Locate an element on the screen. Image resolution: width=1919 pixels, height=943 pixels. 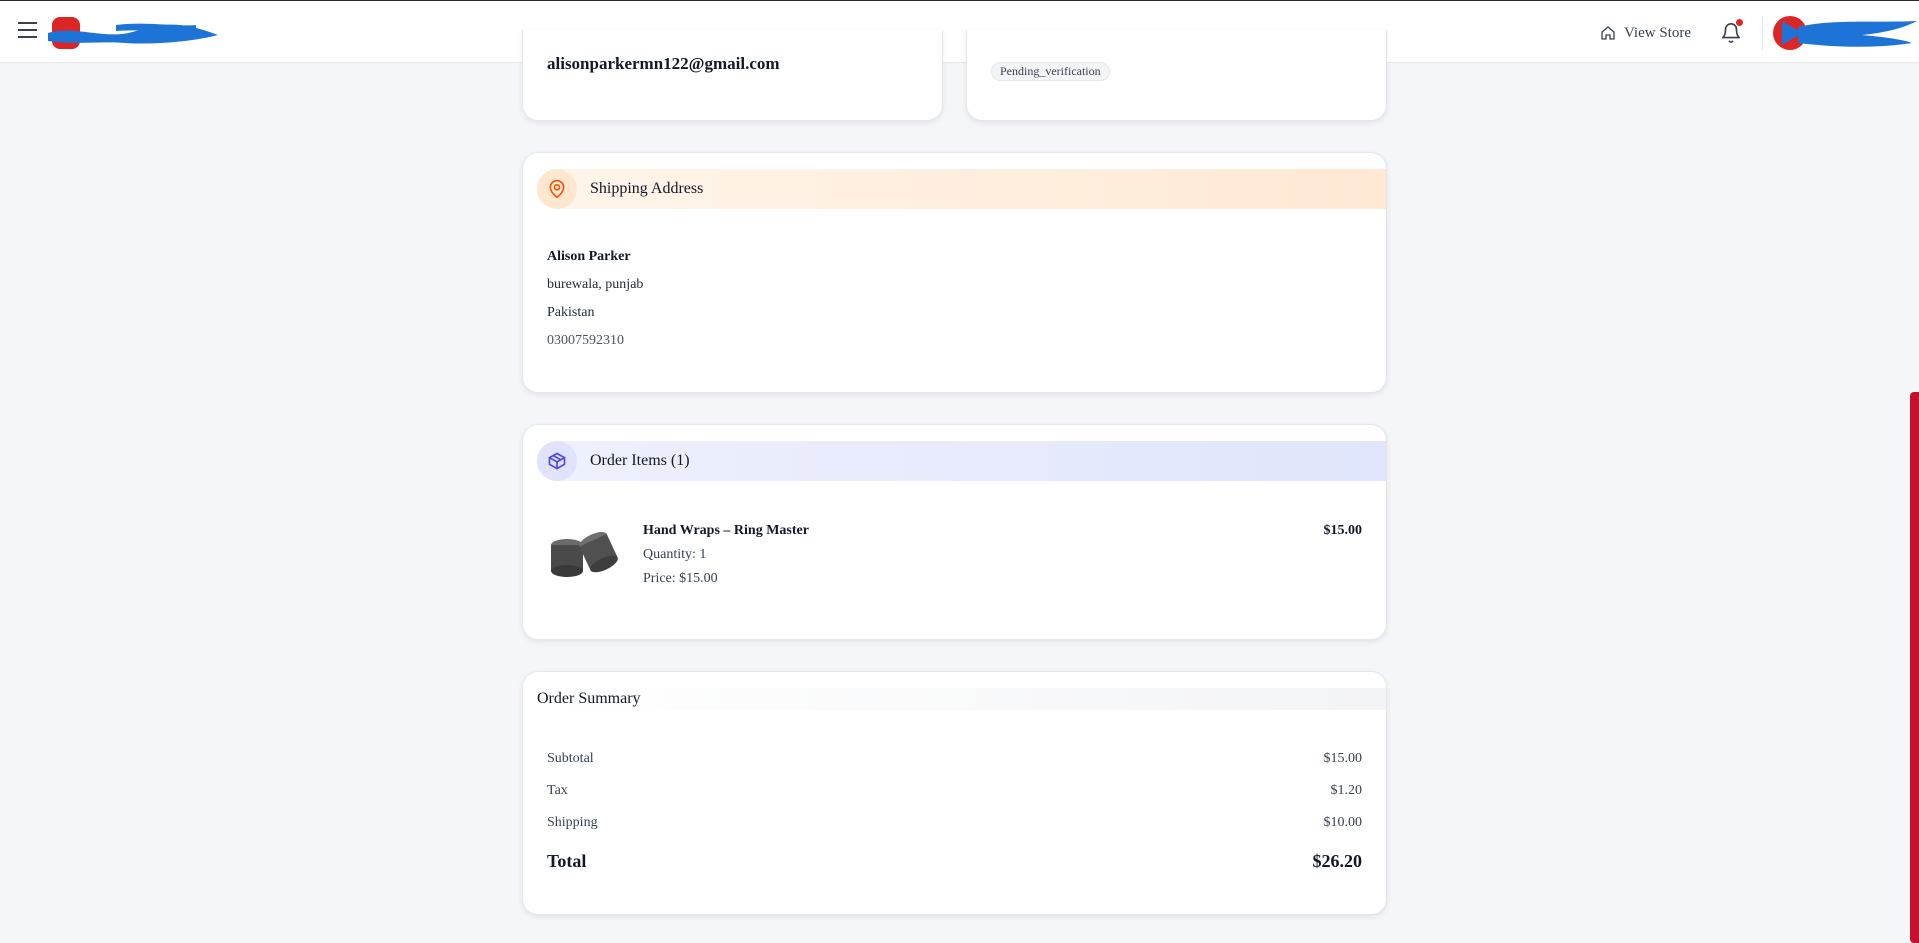
recipient-name: Alison Parker is located at coordinates (589, 256).